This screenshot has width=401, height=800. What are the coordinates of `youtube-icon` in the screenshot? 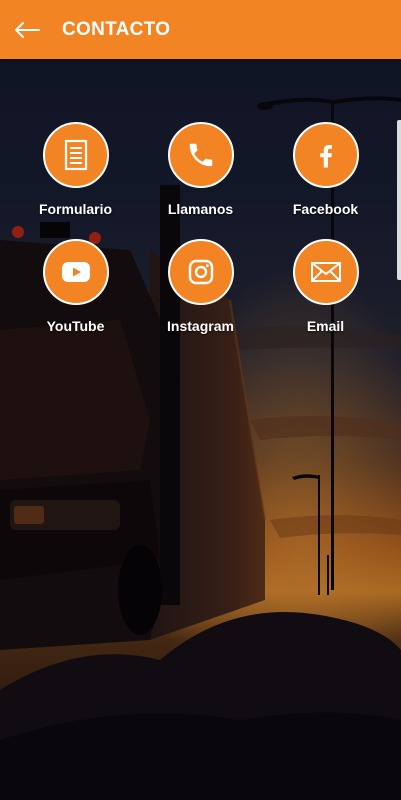 It's located at (75, 272).